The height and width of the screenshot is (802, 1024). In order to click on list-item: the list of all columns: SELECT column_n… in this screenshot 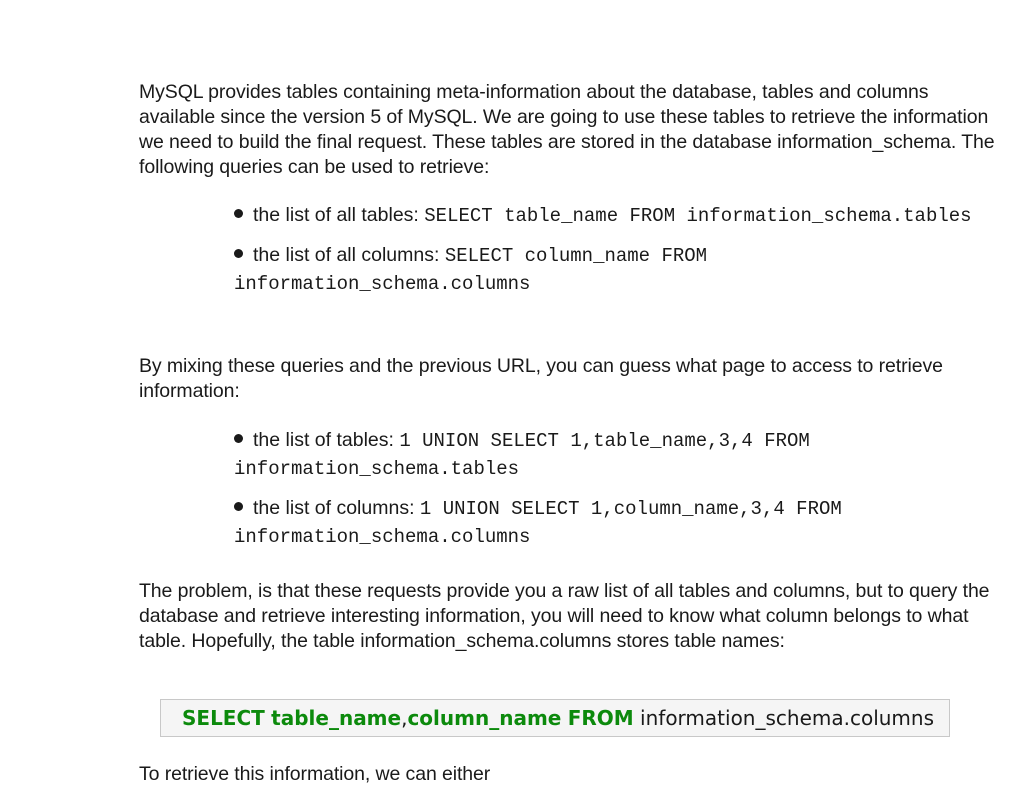, I will do `click(614, 270)`.